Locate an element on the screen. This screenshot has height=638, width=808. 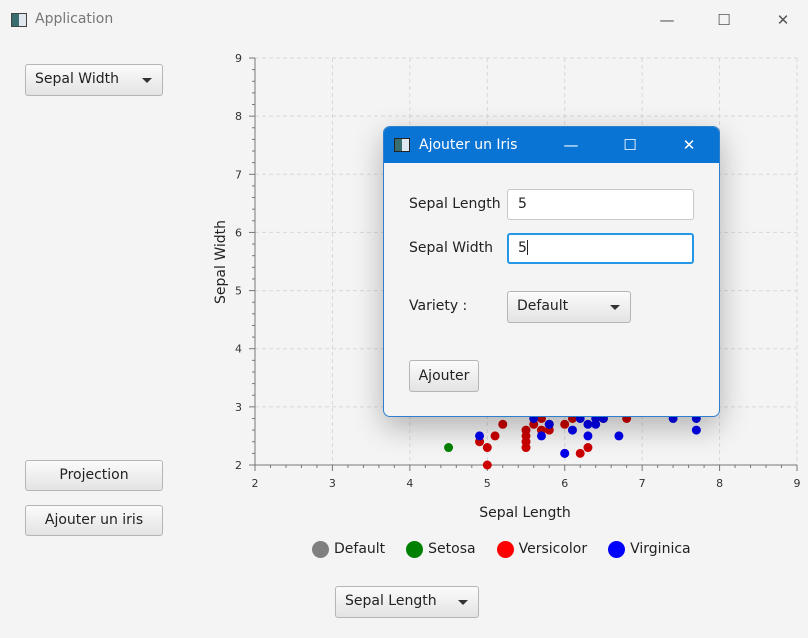
legend-item-versicolor: Versicolor is located at coordinates (542, 549).